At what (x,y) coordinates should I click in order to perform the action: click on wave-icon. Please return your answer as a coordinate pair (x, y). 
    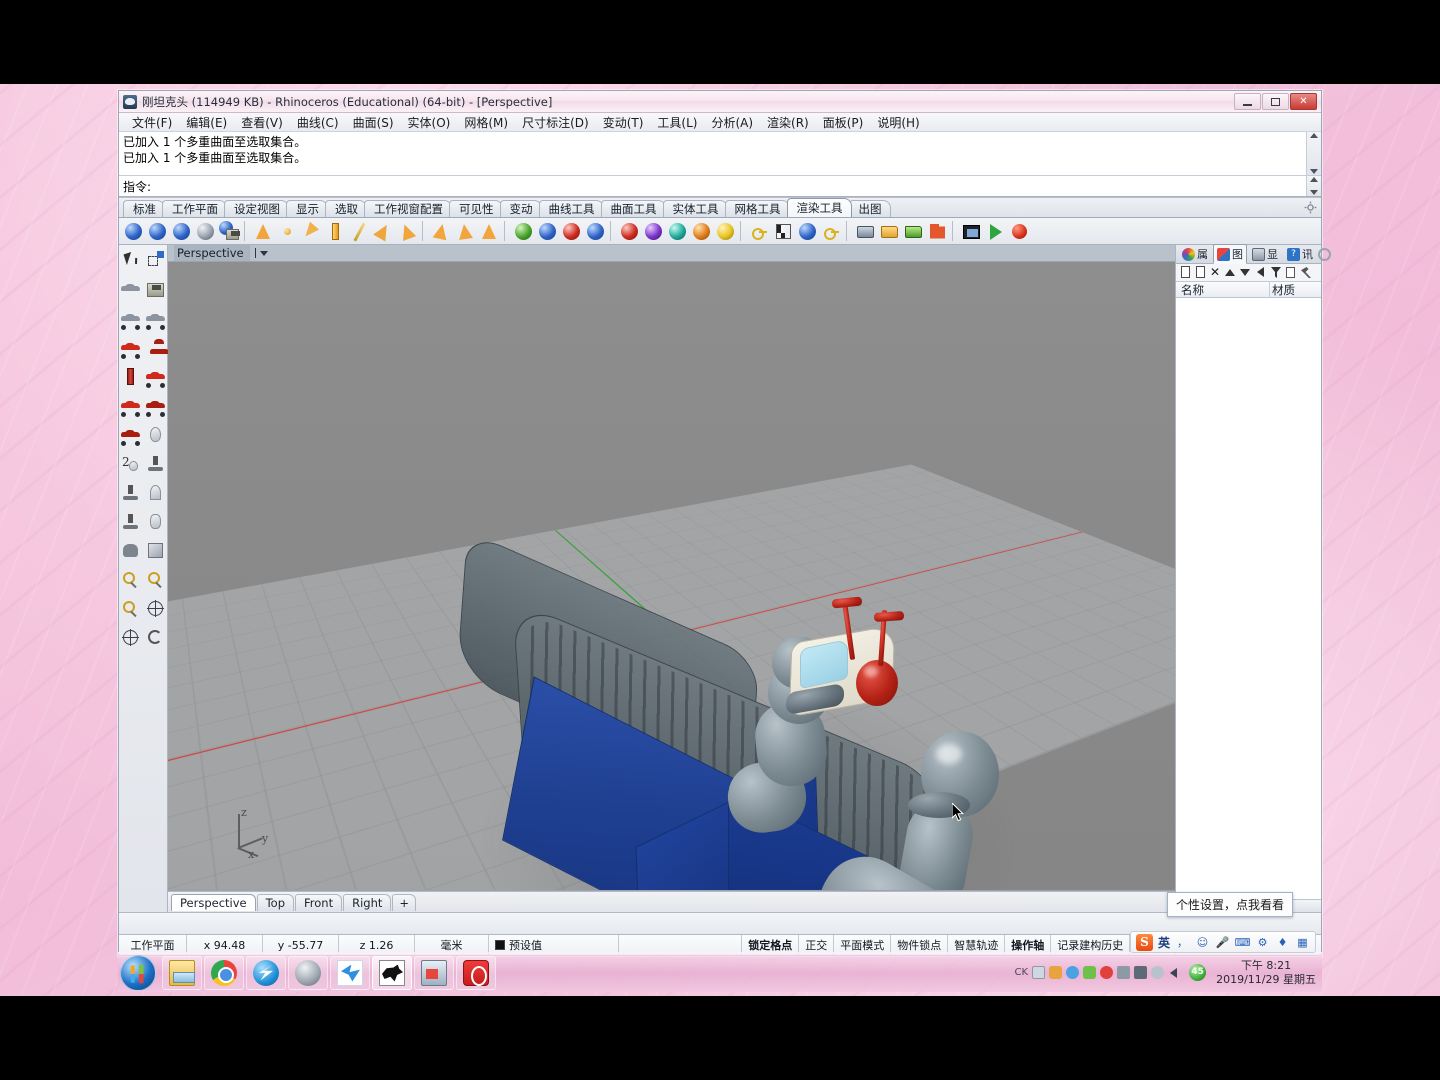
    Looking at the image, I should click on (155, 521).